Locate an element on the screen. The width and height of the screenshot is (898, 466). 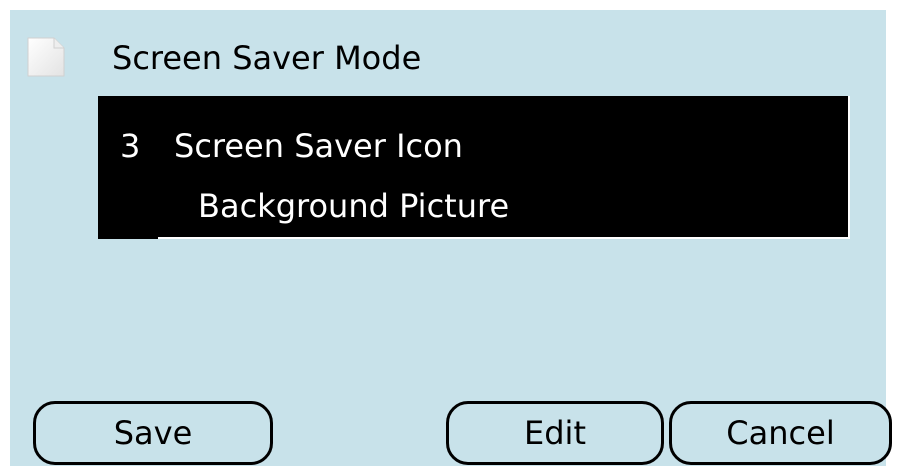
list-item-background-picture: Background Picture is located at coordinates (353, 206).